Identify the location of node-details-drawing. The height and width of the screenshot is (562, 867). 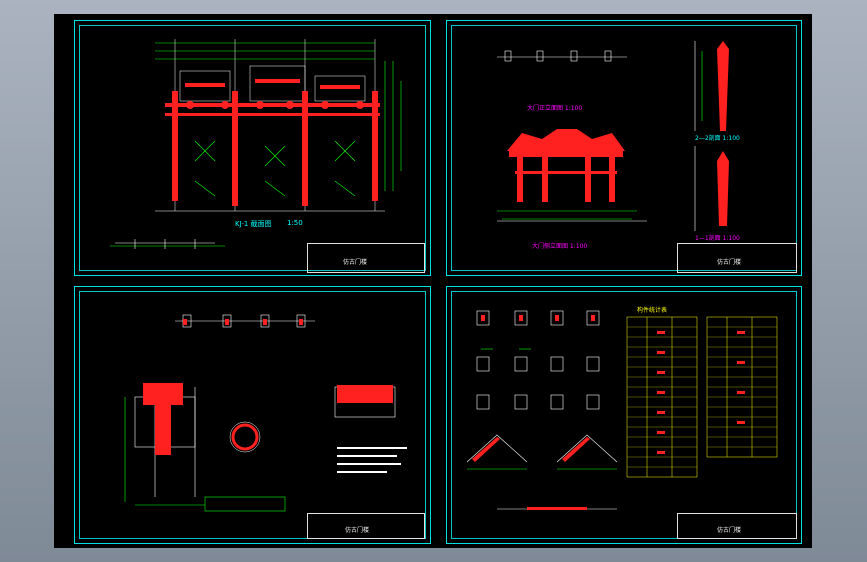
(622, 410).